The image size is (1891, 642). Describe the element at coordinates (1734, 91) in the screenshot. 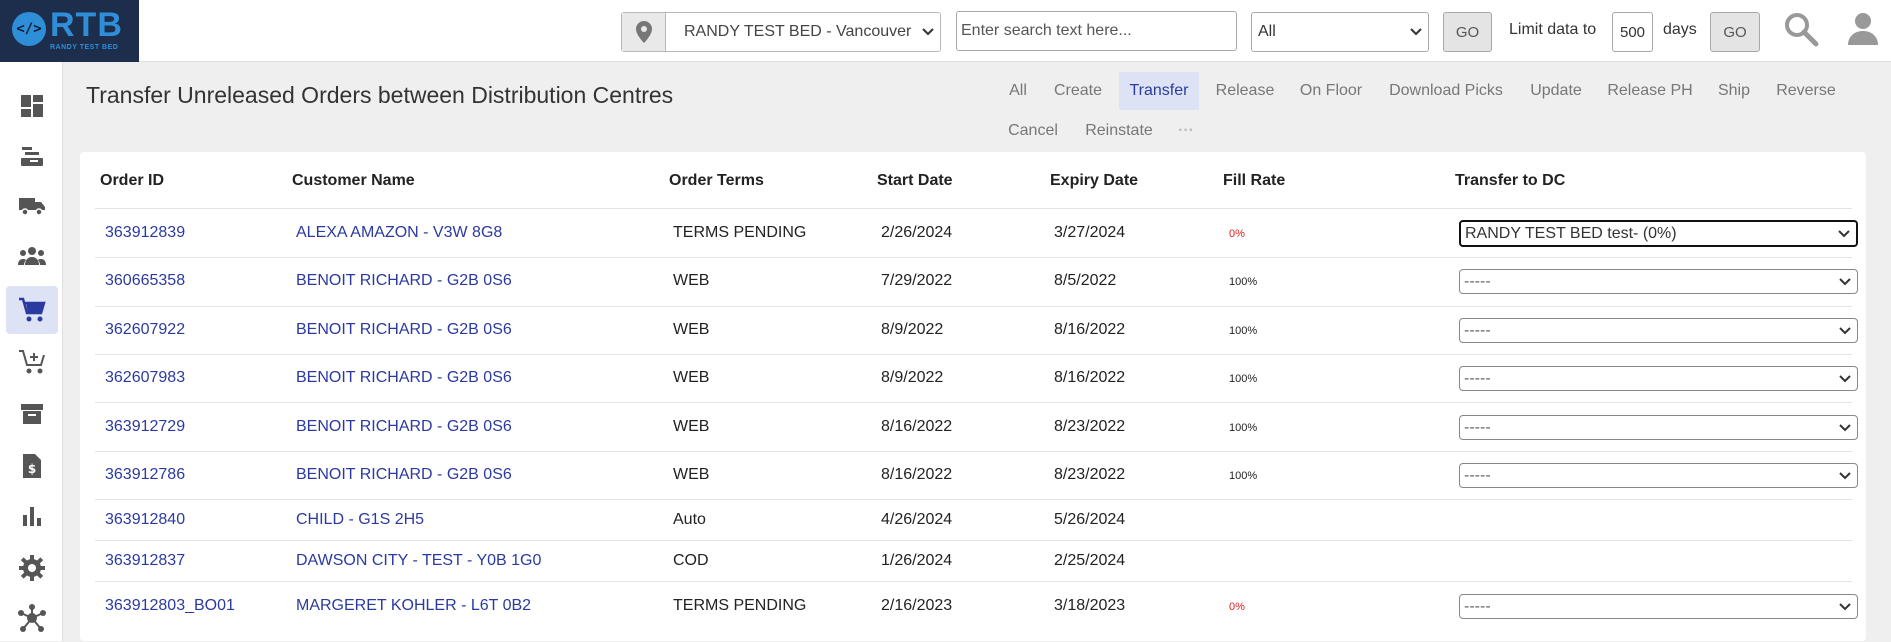

I see `tab-ship: Ship` at that location.